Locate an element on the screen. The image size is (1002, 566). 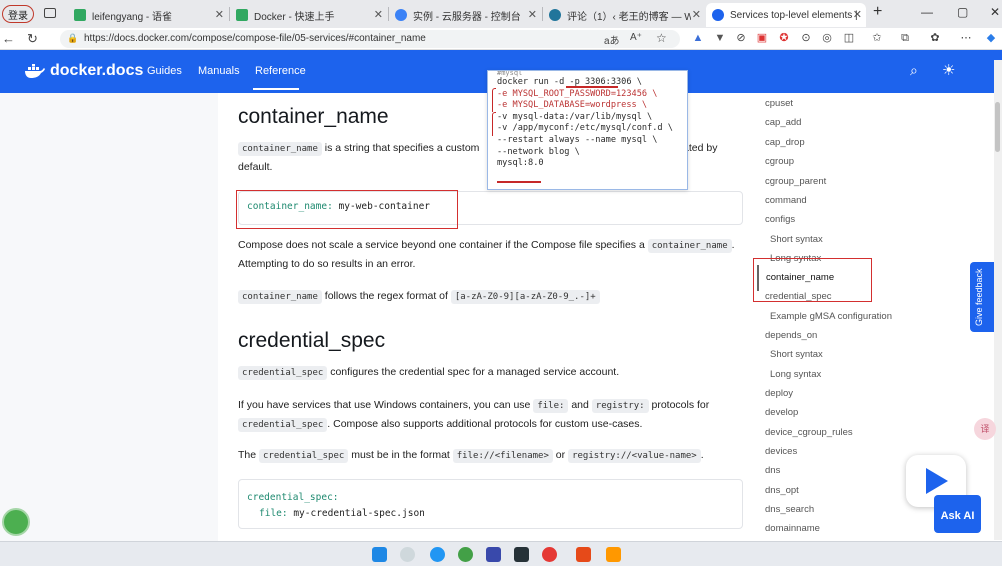
search-icon: ⌕ is located at coordinates (914, 70).